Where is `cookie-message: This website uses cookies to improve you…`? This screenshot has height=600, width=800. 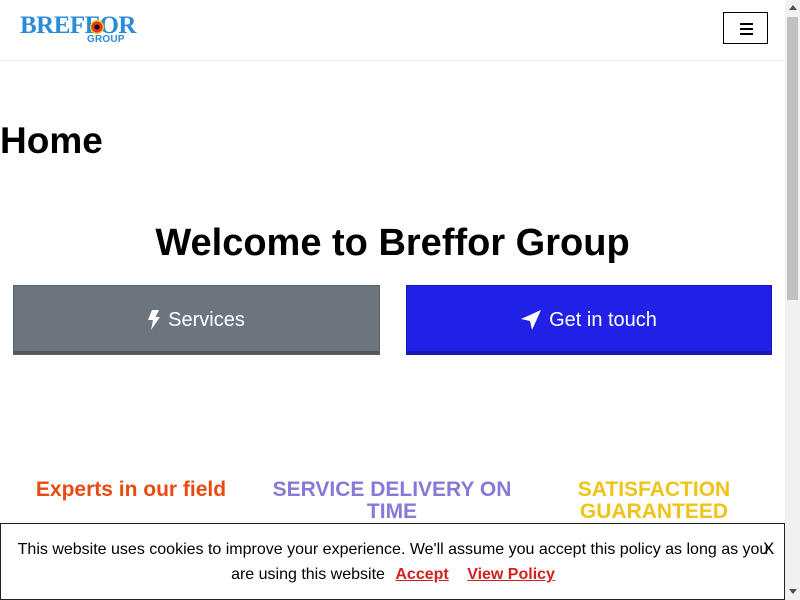
cookie-message: This website uses cookies to improve you… is located at coordinates (393, 562).